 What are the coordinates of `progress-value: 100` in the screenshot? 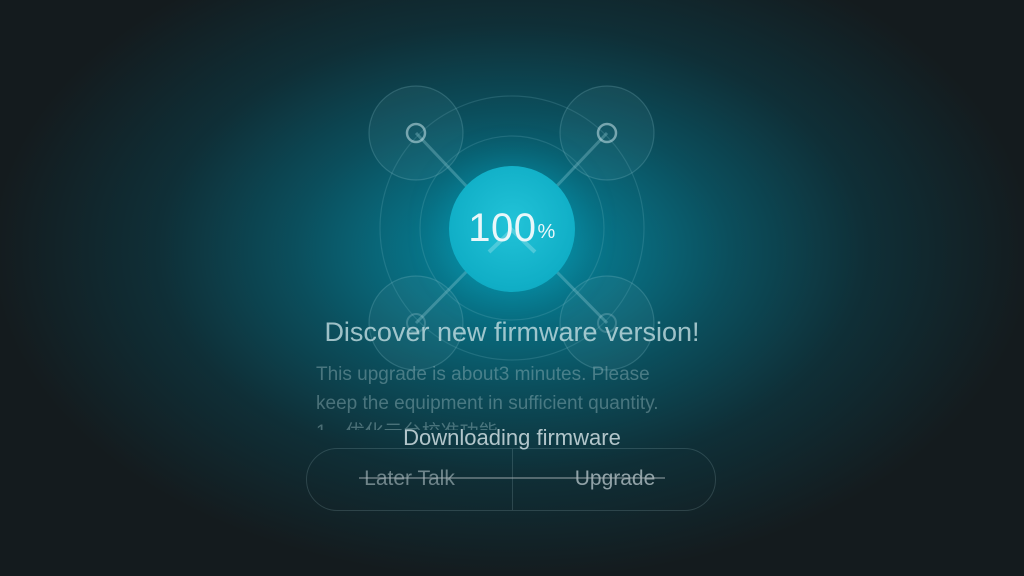 It's located at (502, 228).